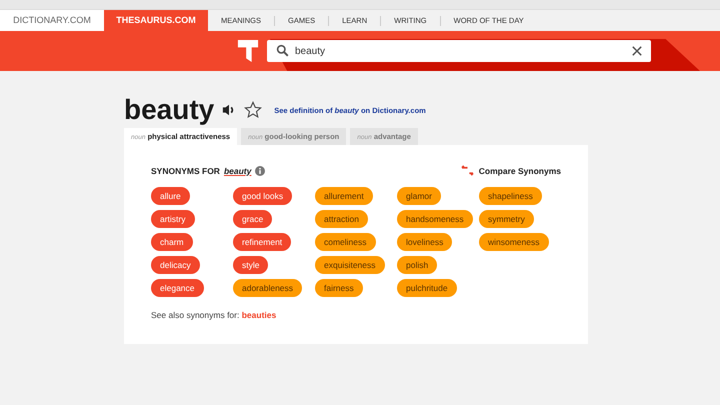  Describe the element at coordinates (417, 265) in the screenshot. I see `synonym-link: polish` at that location.